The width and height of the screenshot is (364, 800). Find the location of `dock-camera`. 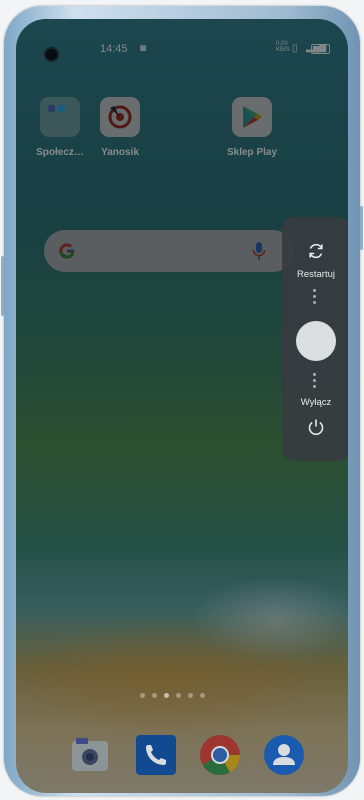

dock-camera is located at coordinates (90, 755).